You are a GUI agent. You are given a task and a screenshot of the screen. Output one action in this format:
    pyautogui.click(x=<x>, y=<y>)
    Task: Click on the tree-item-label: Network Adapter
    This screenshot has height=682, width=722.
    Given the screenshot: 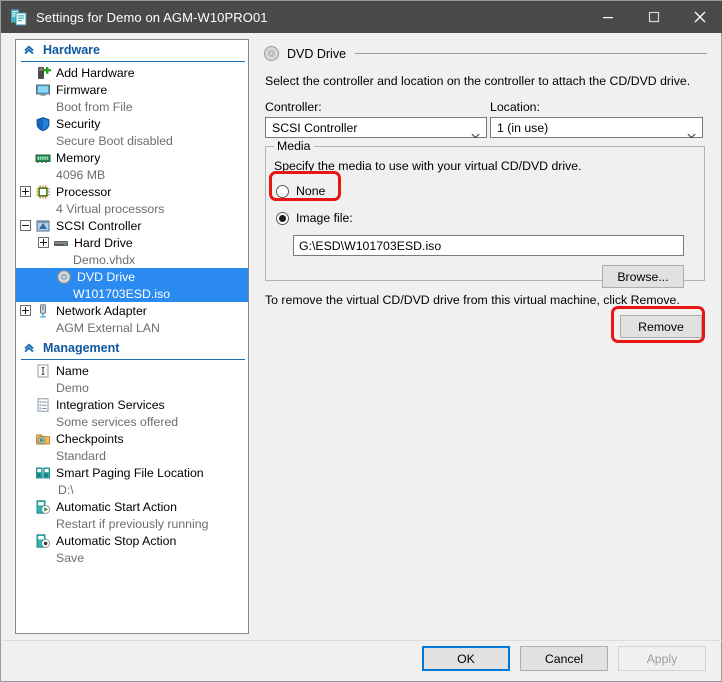 What is the action you would take?
    pyautogui.click(x=101, y=310)
    